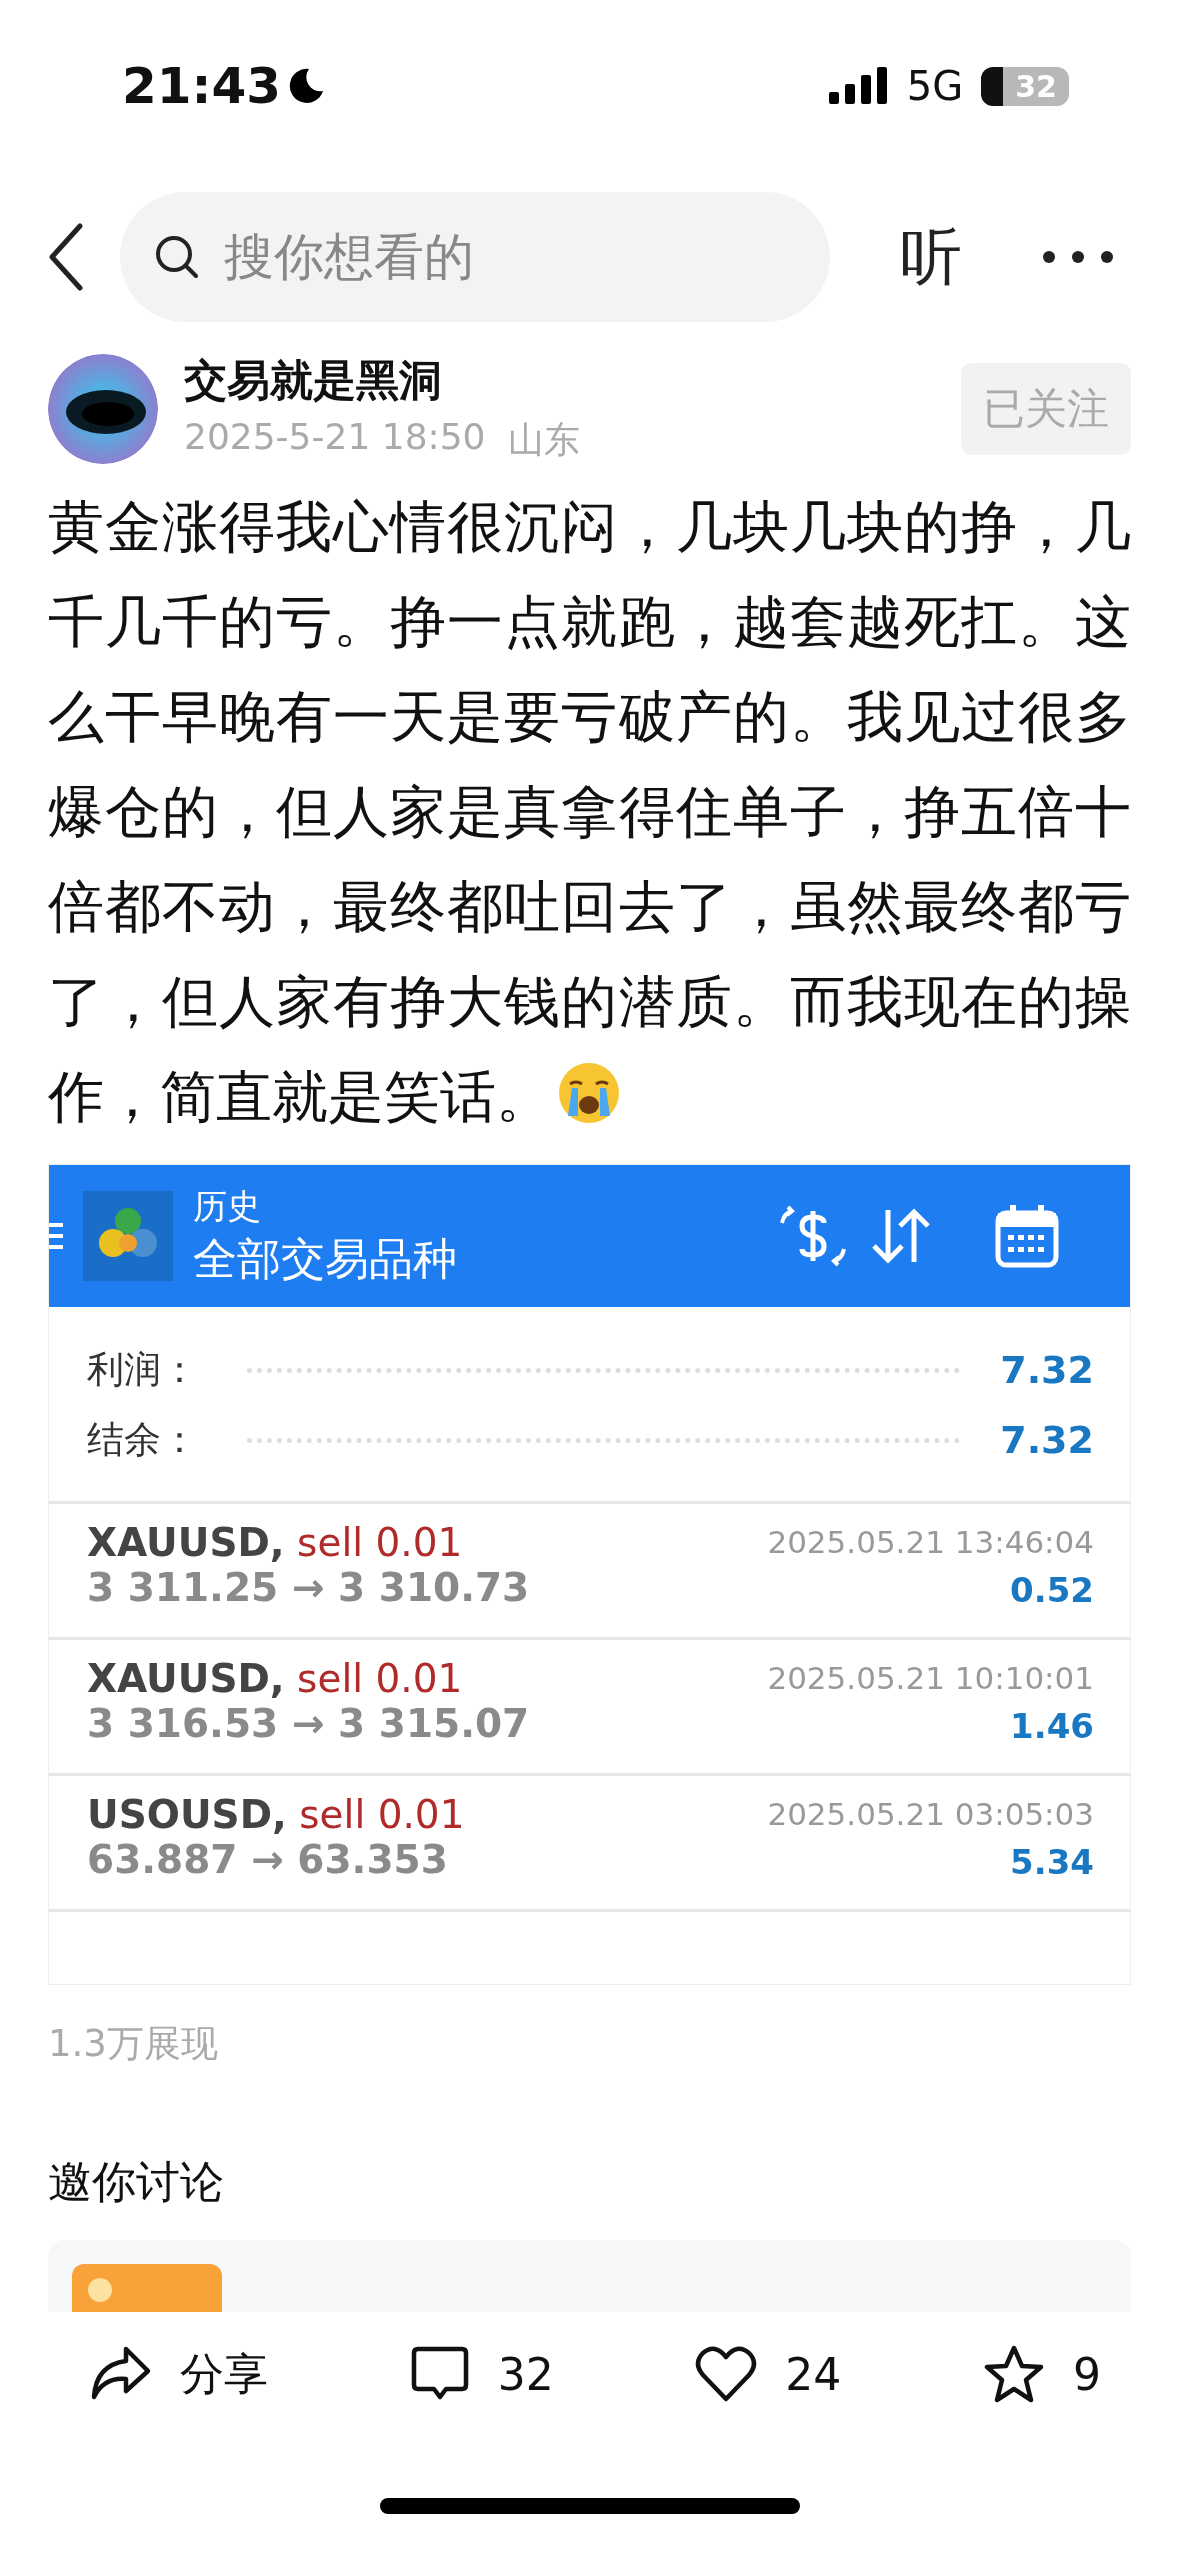 The height and width of the screenshot is (2556, 1179). What do you see at coordinates (1052, 1862) in the screenshot?
I see `trade-profit: 5.34` at bounding box center [1052, 1862].